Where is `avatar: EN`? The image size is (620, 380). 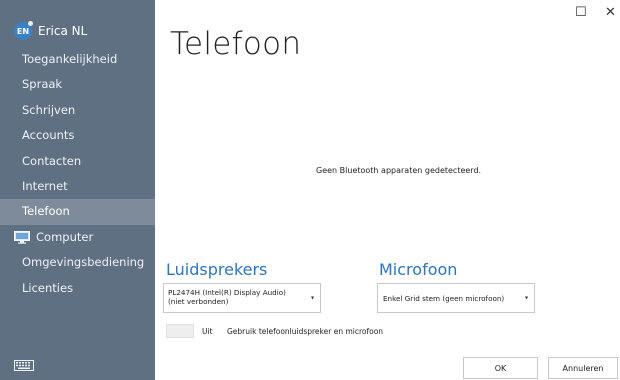
avatar: EN is located at coordinates (23, 30).